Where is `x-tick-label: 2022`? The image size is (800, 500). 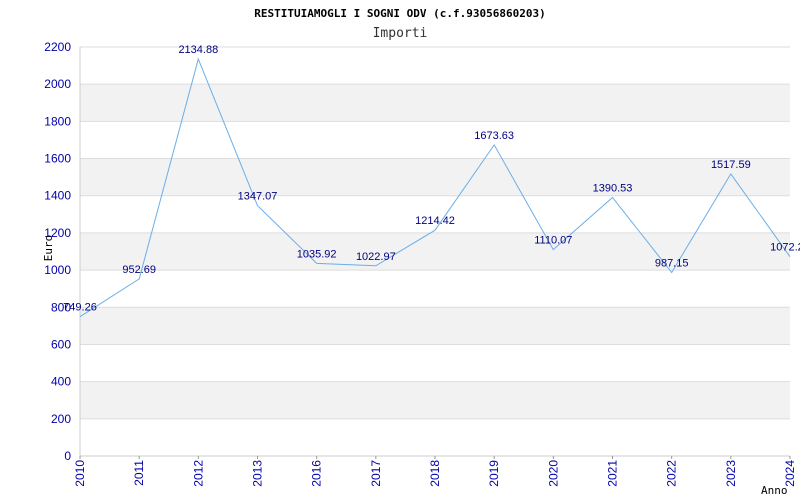 x-tick-label: 2022 is located at coordinates (672, 473).